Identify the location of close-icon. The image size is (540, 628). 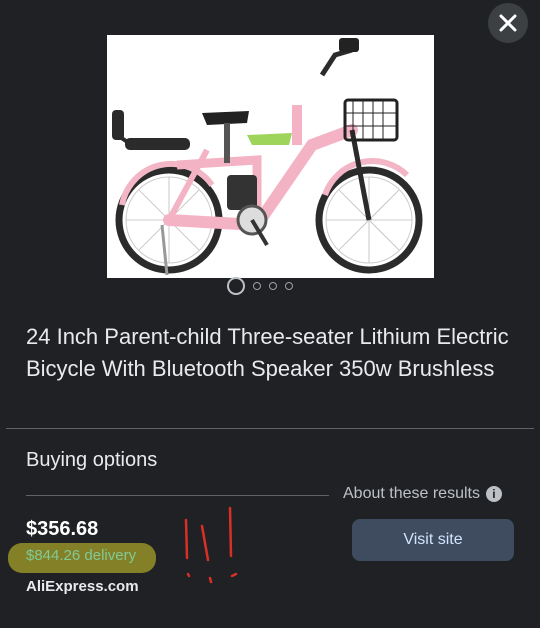
(508, 23).